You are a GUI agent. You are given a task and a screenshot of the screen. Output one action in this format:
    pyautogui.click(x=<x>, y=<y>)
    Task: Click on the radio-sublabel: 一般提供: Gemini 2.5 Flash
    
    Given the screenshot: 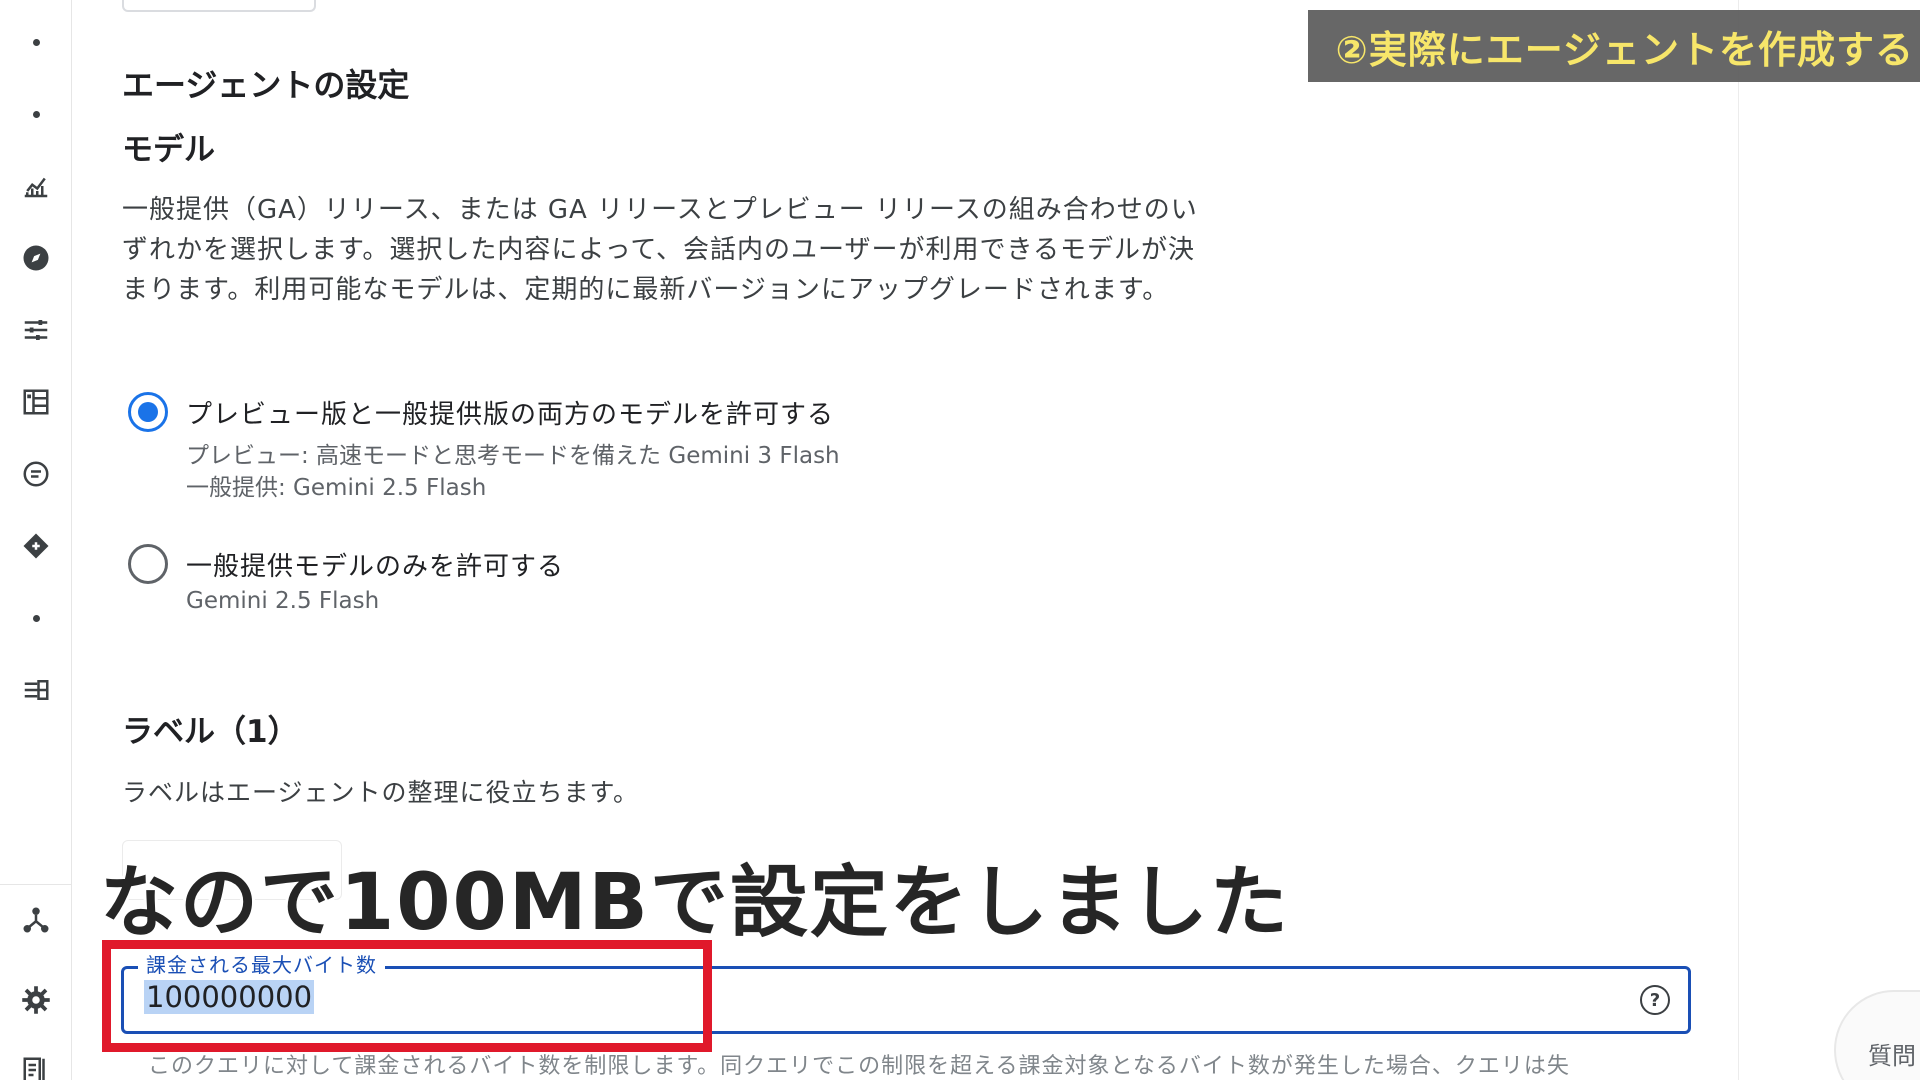 What is the action you would take?
    pyautogui.click(x=336, y=488)
    